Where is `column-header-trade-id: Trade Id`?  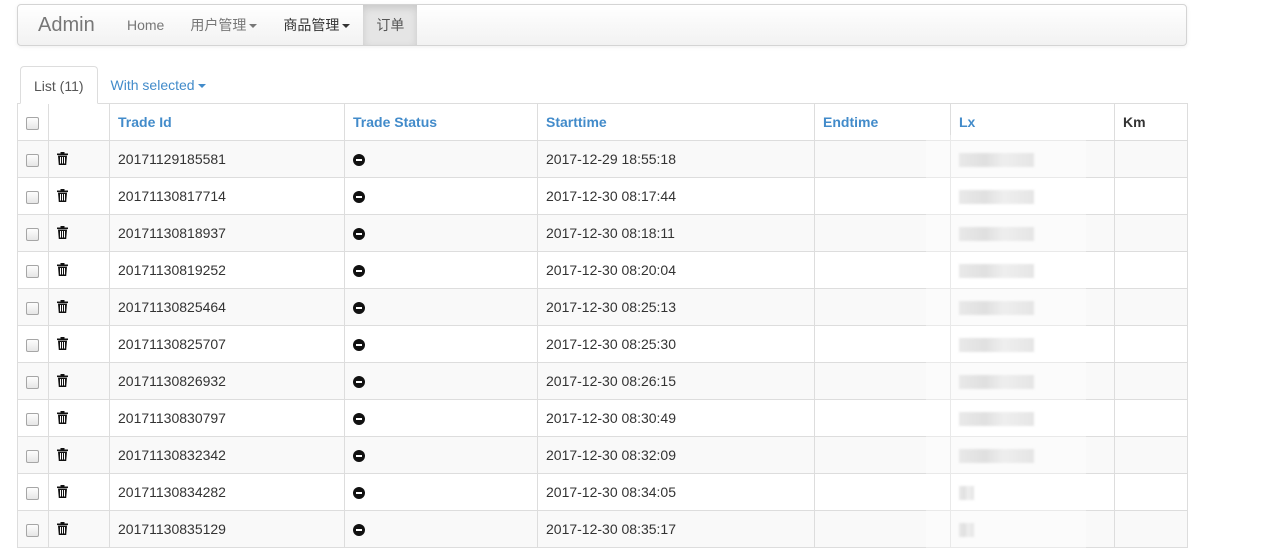
column-header-trade-id: Trade Id is located at coordinates (227, 122).